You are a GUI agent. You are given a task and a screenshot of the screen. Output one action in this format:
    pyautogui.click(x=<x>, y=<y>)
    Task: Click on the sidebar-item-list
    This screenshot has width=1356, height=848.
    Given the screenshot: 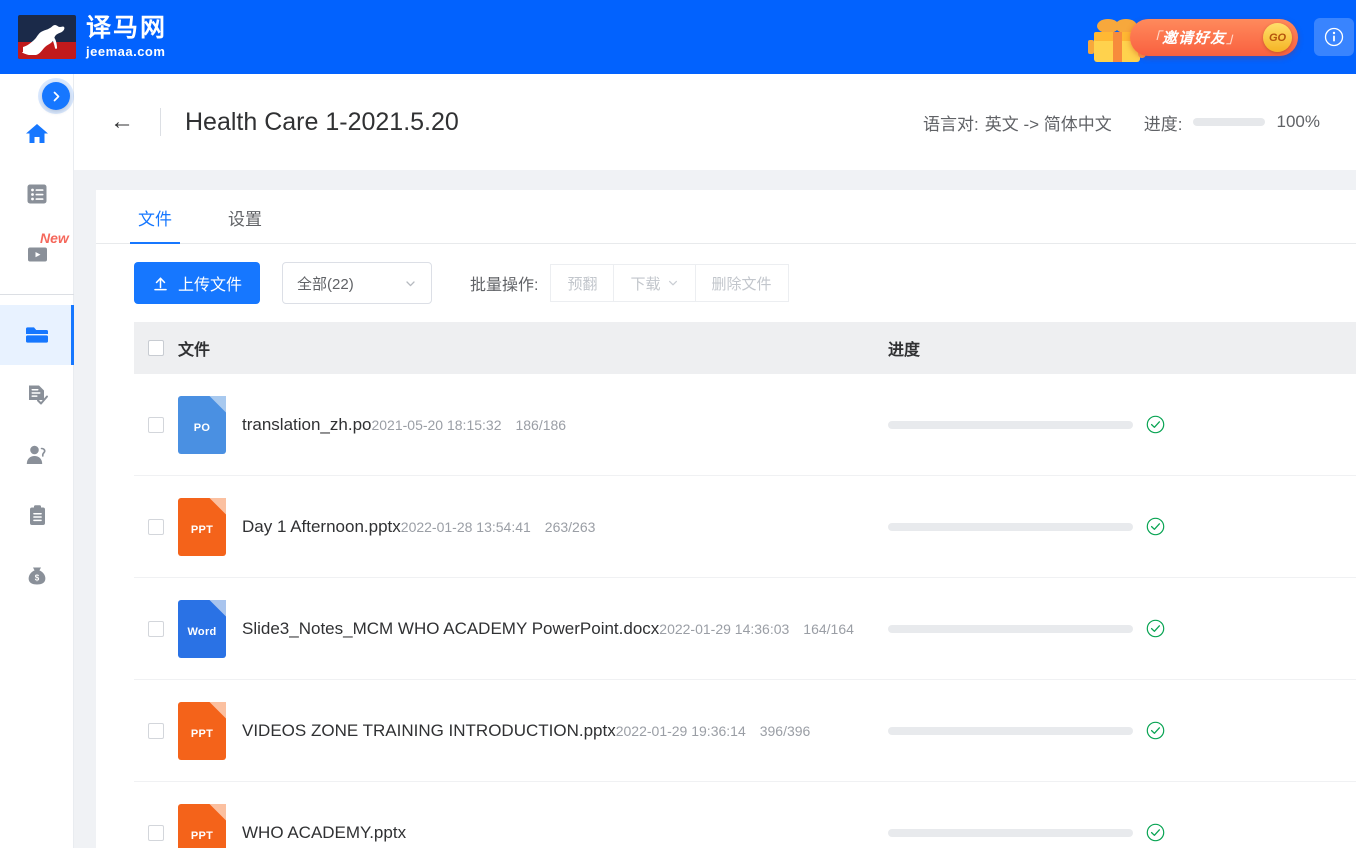 What is the action you would take?
    pyautogui.click(x=37, y=194)
    